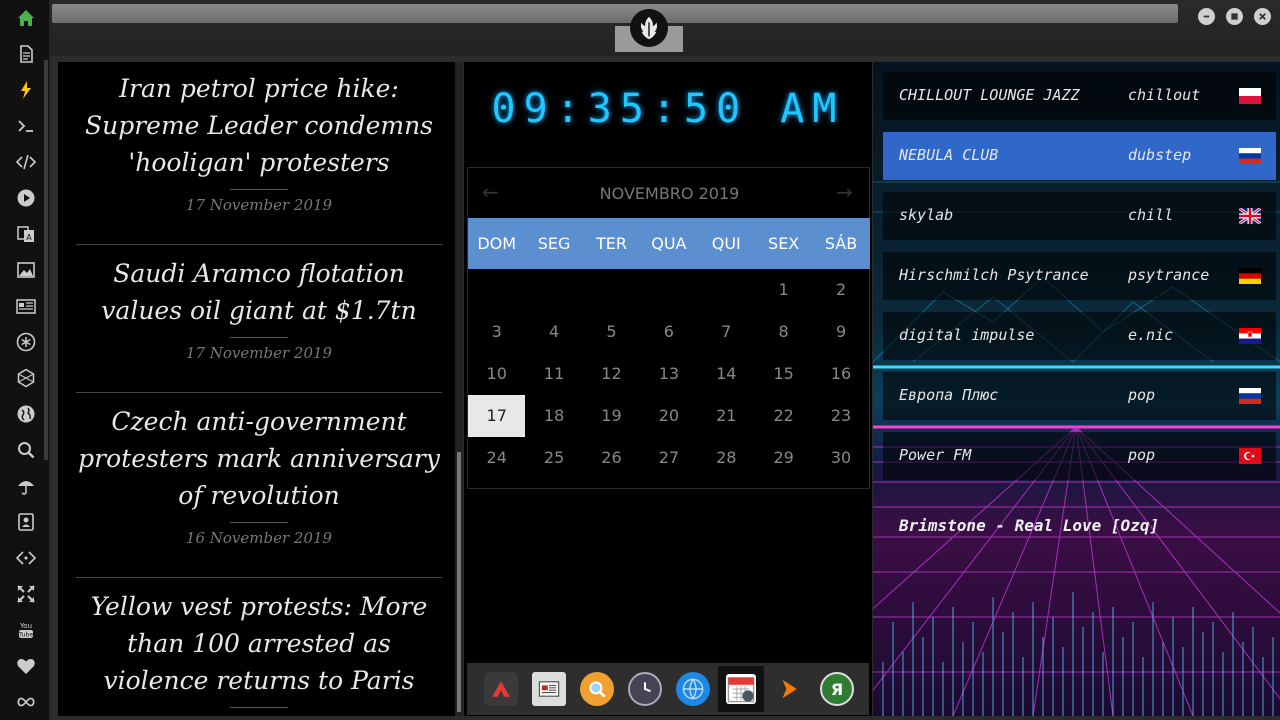  What do you see at coordinates (553, 458) in the screenshot?
I see `calendar-day: 25` at bounding box center [553, 458].